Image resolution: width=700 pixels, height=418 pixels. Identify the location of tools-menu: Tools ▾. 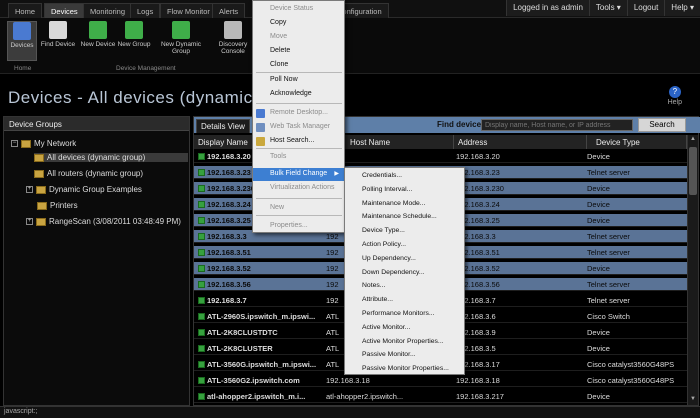
(607, 8).